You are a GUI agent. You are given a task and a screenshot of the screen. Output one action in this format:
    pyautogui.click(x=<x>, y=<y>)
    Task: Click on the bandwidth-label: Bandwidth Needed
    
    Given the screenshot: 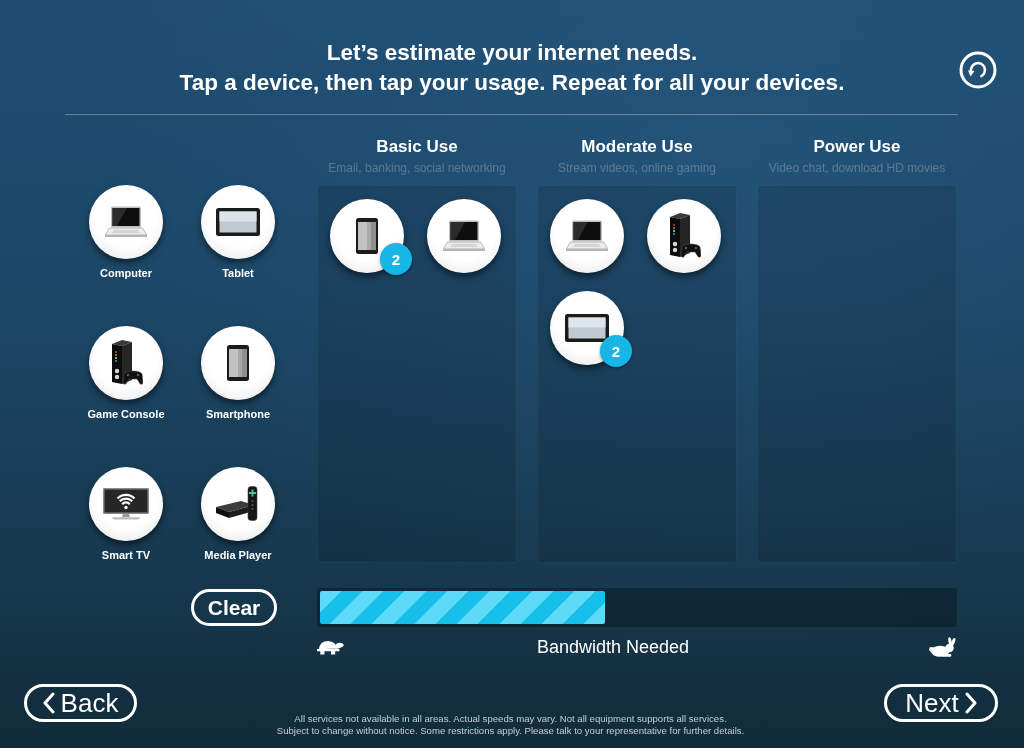 What is the action you would take?
    pyautogui.click(x=613, y=647)
    